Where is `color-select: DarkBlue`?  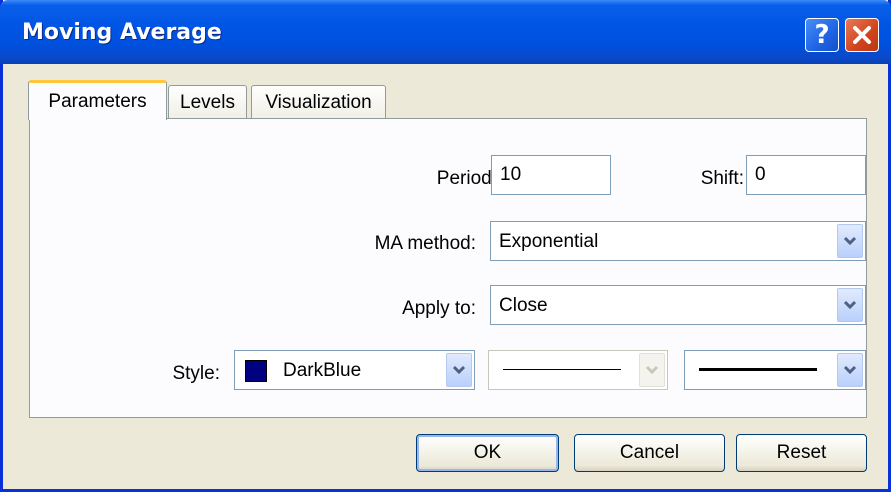
color-select: DarkBlue is located at coordinates (354, 370).